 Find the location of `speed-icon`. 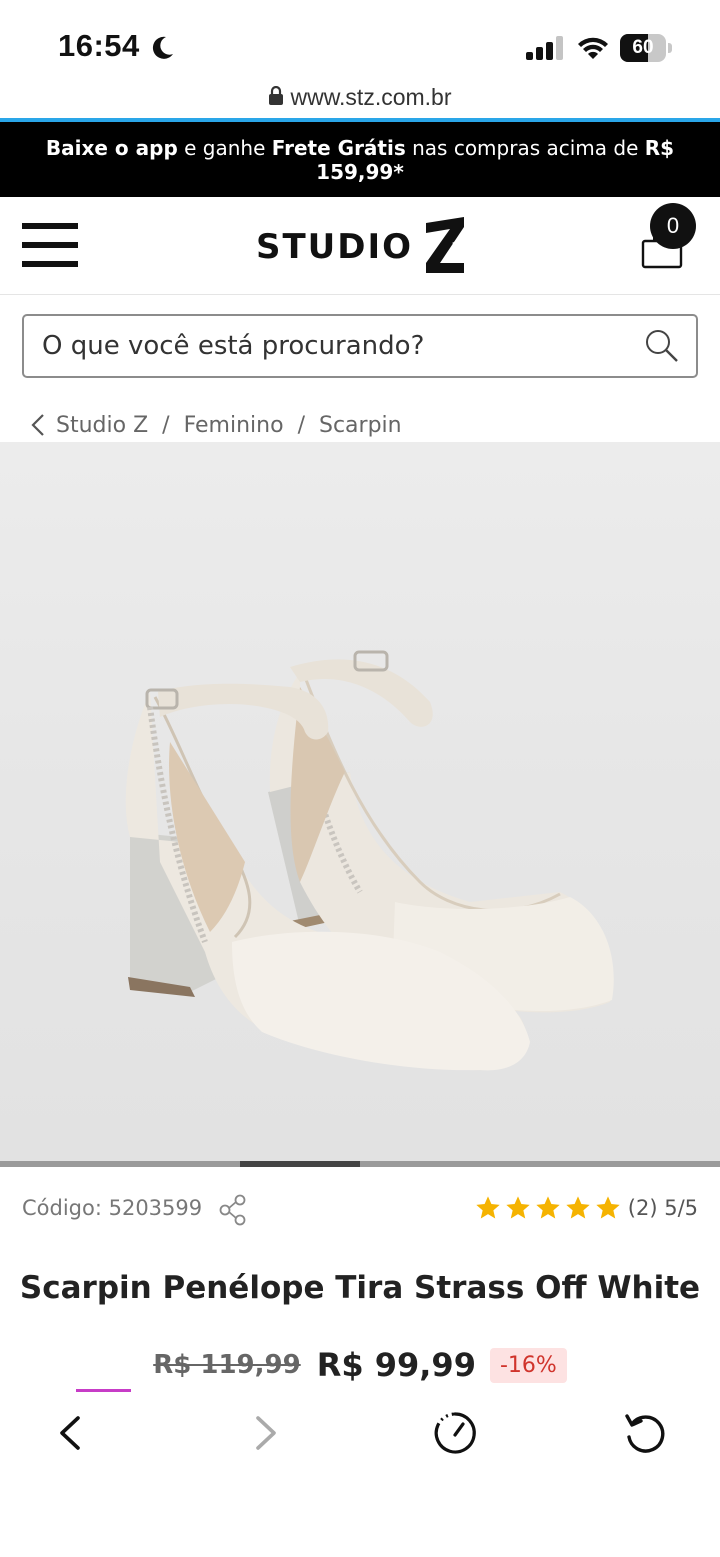

speed-icon is located at coordinates (455, 1433).